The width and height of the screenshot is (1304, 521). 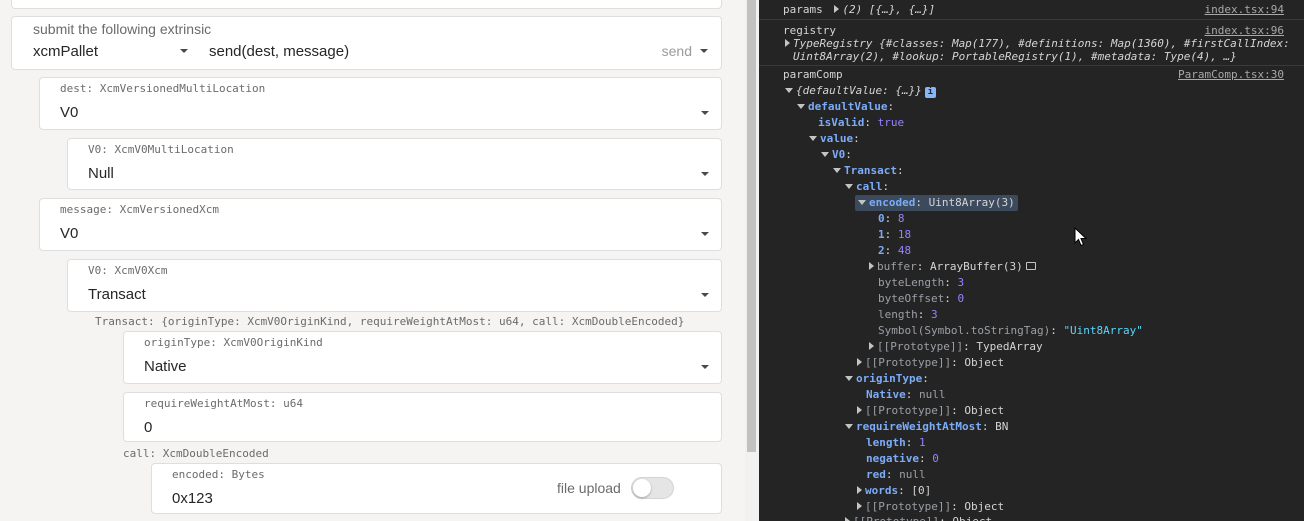 What do you see at coordinates (165, 366) in the screenshot?
I see `origin-type-value: Native` at bounding box center [165, 366].